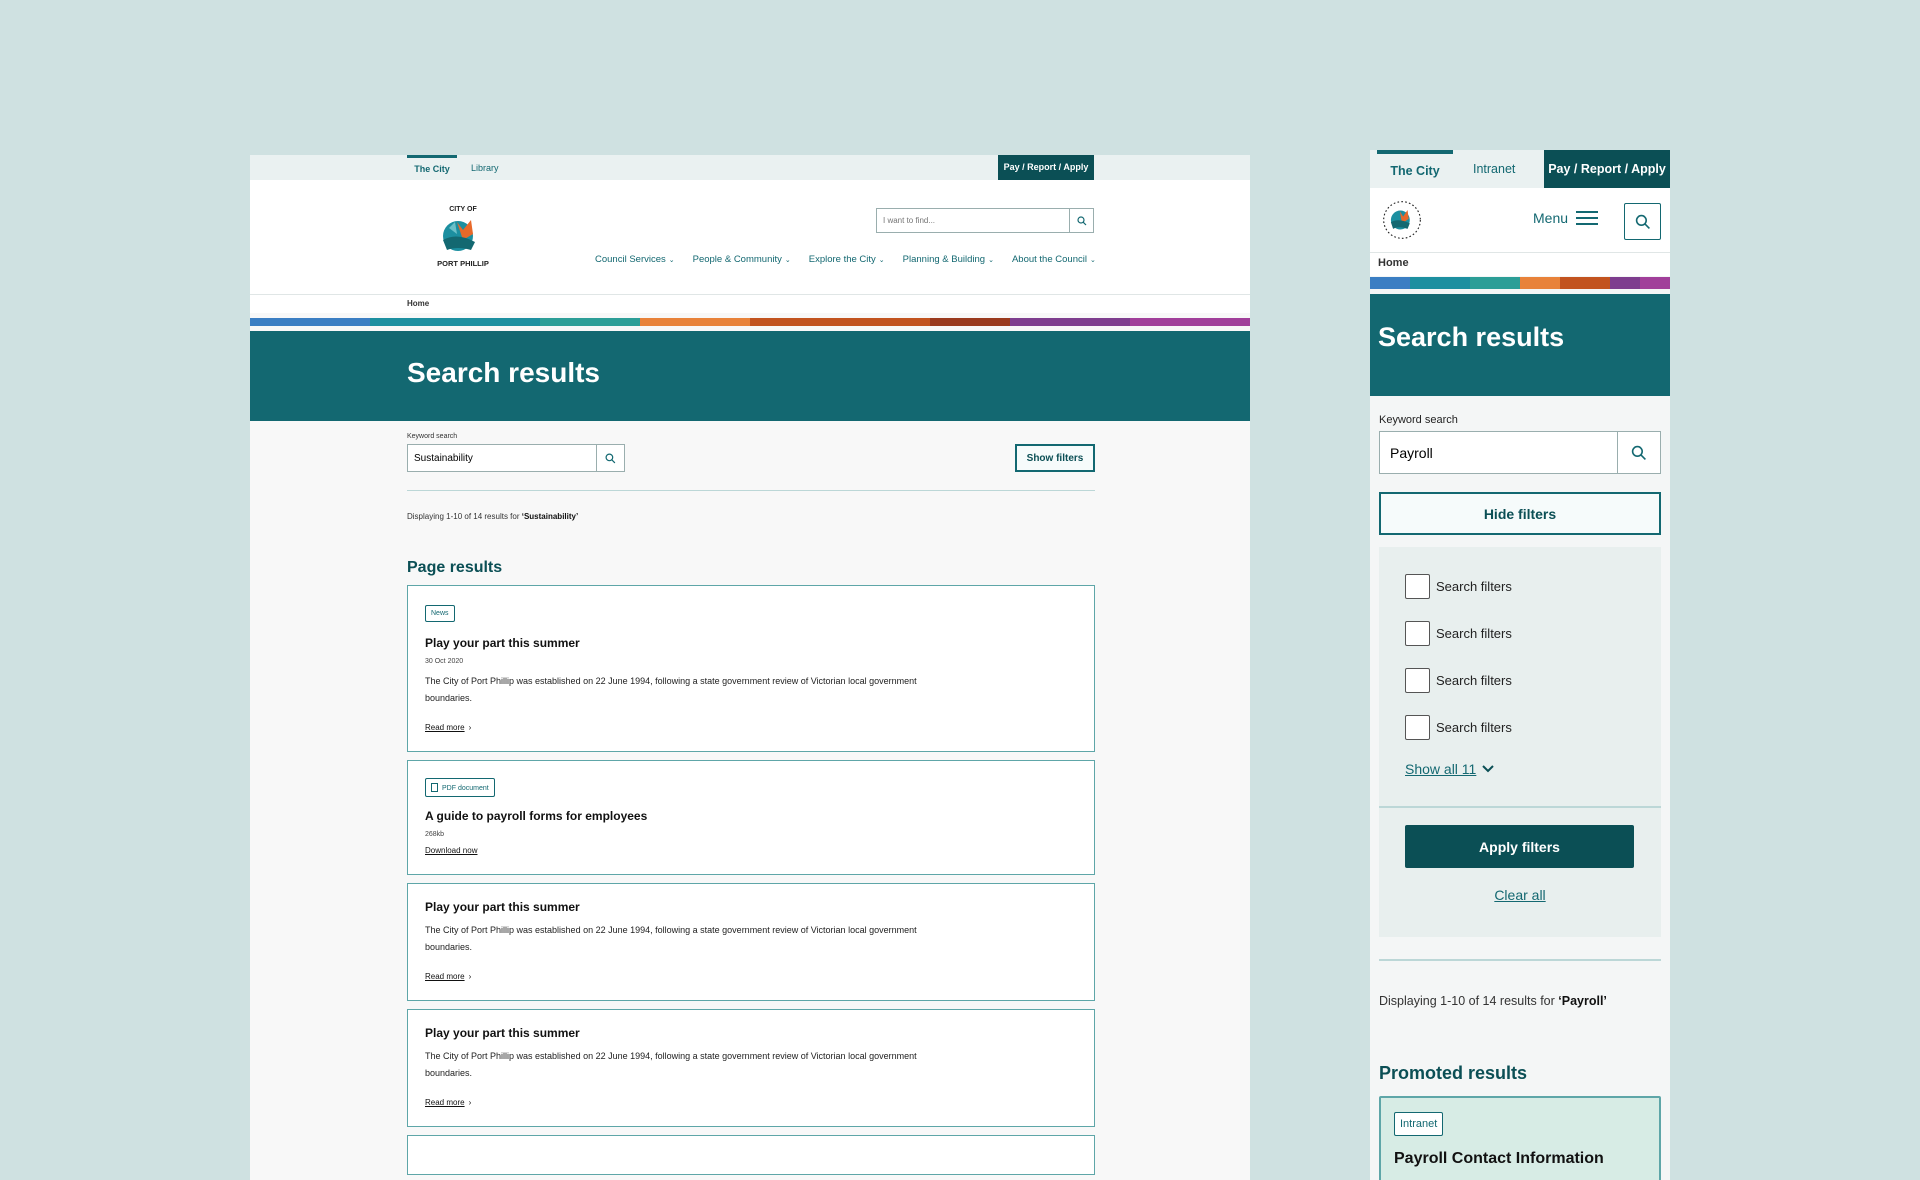  What do you see at coordinates (1494, 169) in the screenshot?
I see `tab-intranet: Intranet` at bounding box center [1494, 169].